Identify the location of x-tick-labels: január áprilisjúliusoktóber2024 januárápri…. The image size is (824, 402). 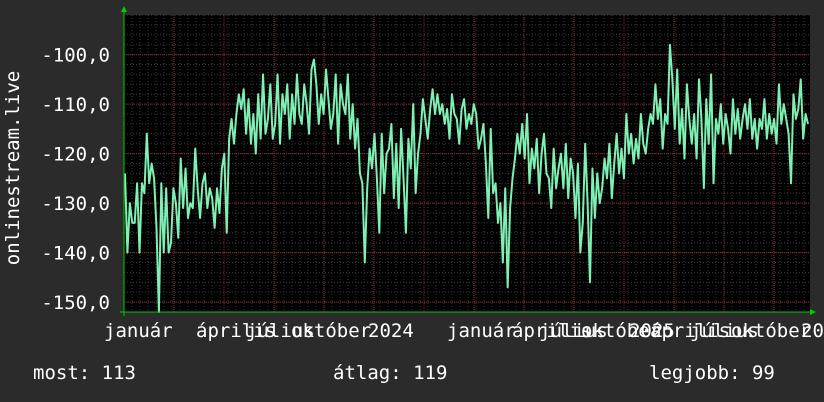
(464, 331).